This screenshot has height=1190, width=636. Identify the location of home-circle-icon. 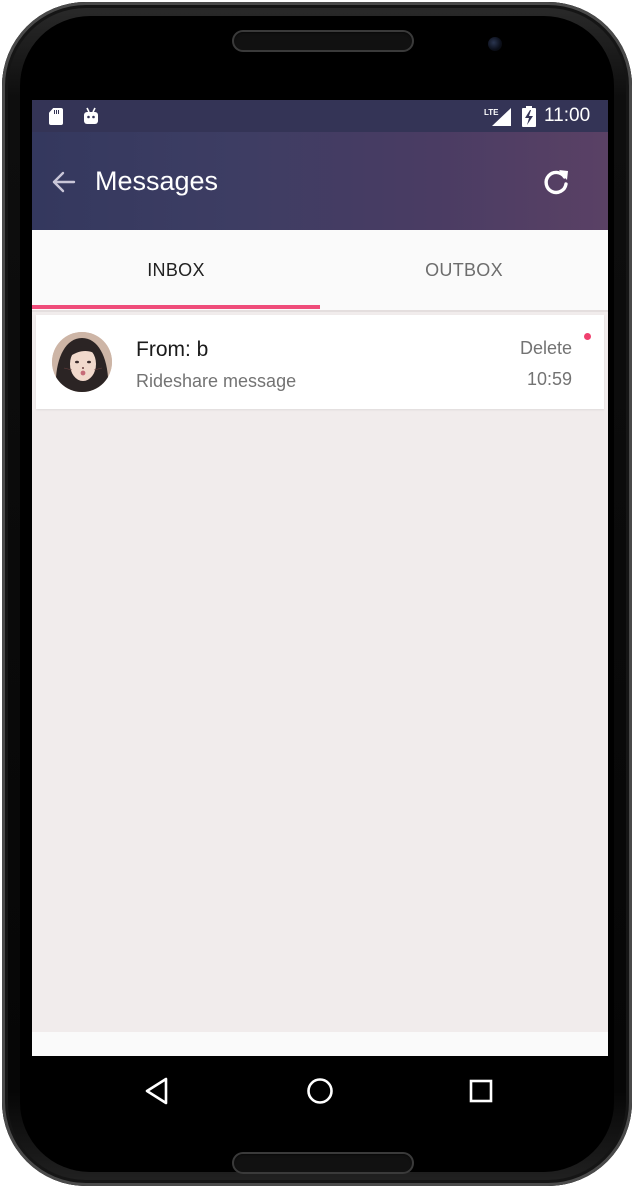
(320, 1091).